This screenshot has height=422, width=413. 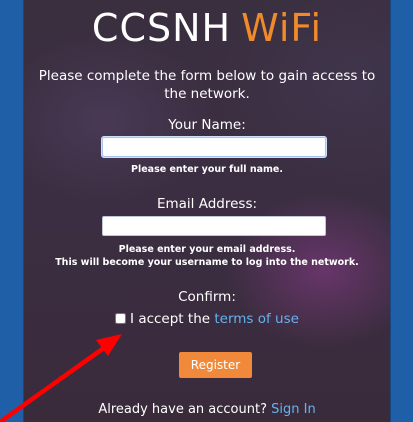 What do you see at coordinates (161, 28) in the screenshot?
I see `title-main: CCSNH` at bounding box center [161, 28].